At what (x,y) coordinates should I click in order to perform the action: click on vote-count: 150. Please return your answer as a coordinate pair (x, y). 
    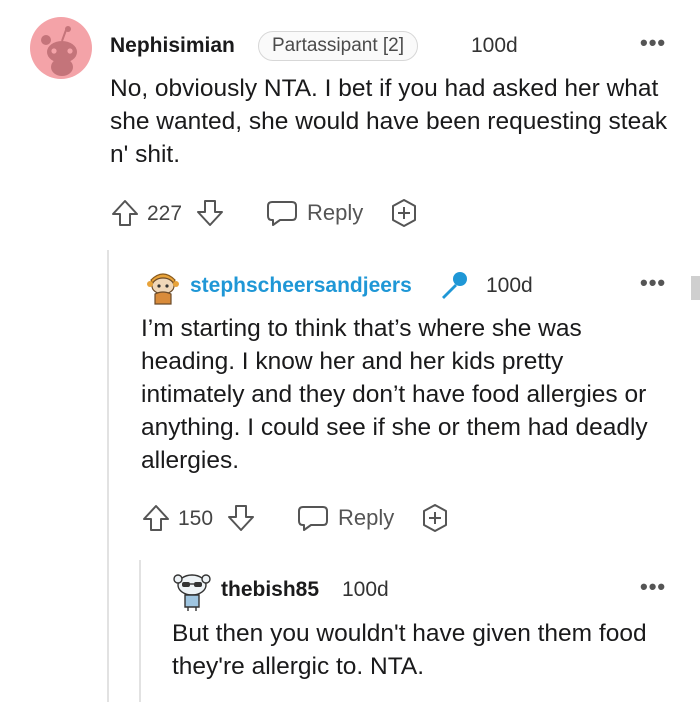
    Looking at the image, I should click on (196, 518).